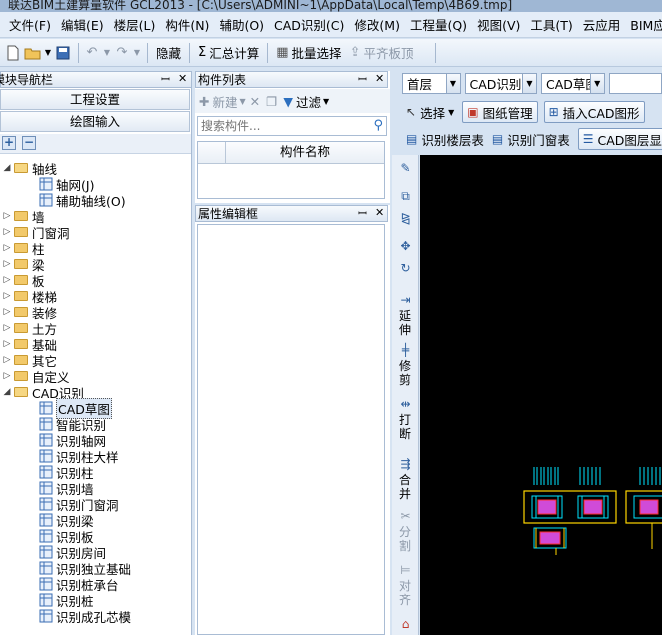  Describe the element at coordinates (405, 464) in the screenshot. I see `merge-icon: ⇶` at that location.